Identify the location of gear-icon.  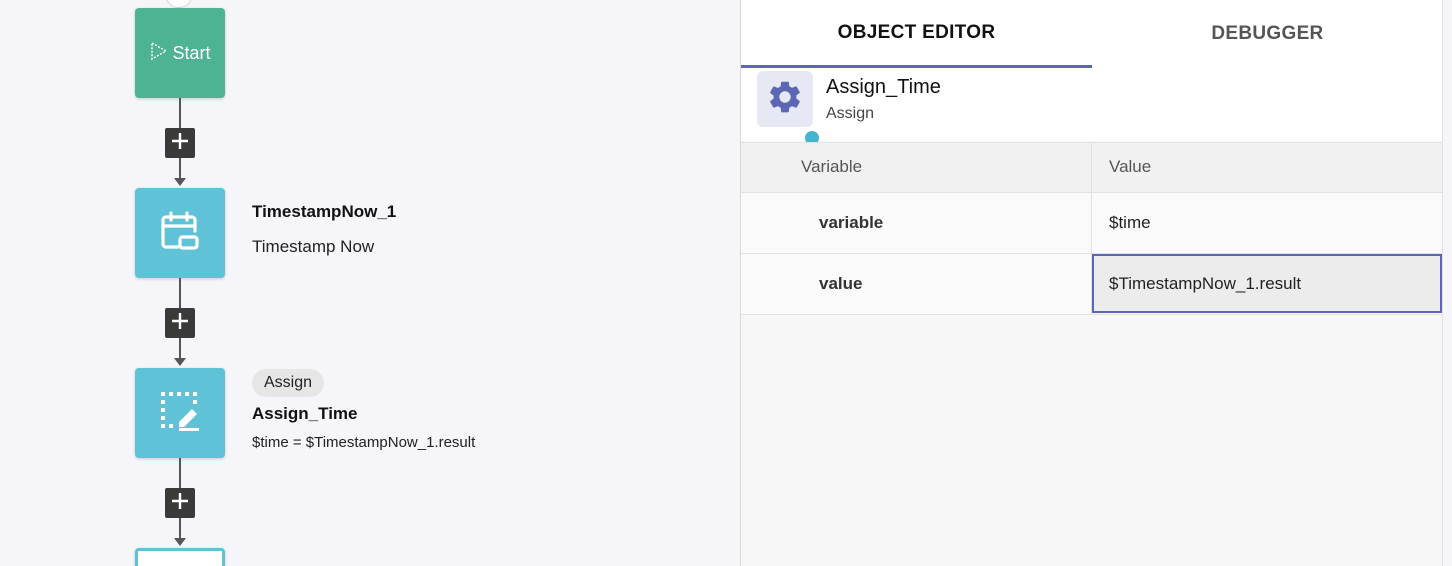
(785, 99).